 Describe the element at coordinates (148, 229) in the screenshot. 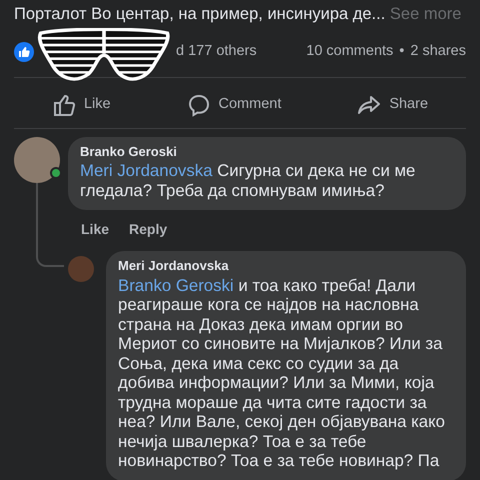

I see `reply-link: Reply` at that location.